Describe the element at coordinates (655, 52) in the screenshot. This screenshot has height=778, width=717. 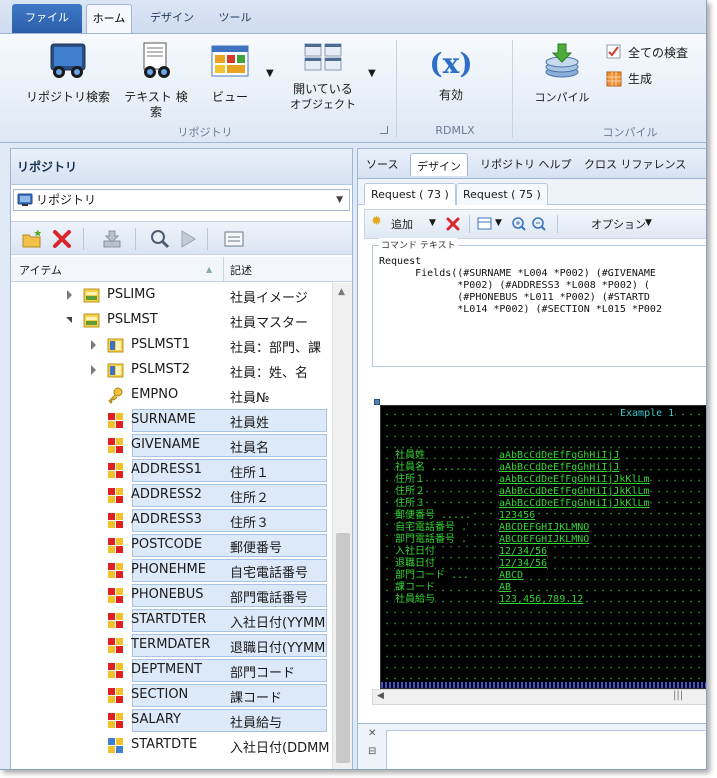
I see `check-all-button: 全ての検査` at that location.